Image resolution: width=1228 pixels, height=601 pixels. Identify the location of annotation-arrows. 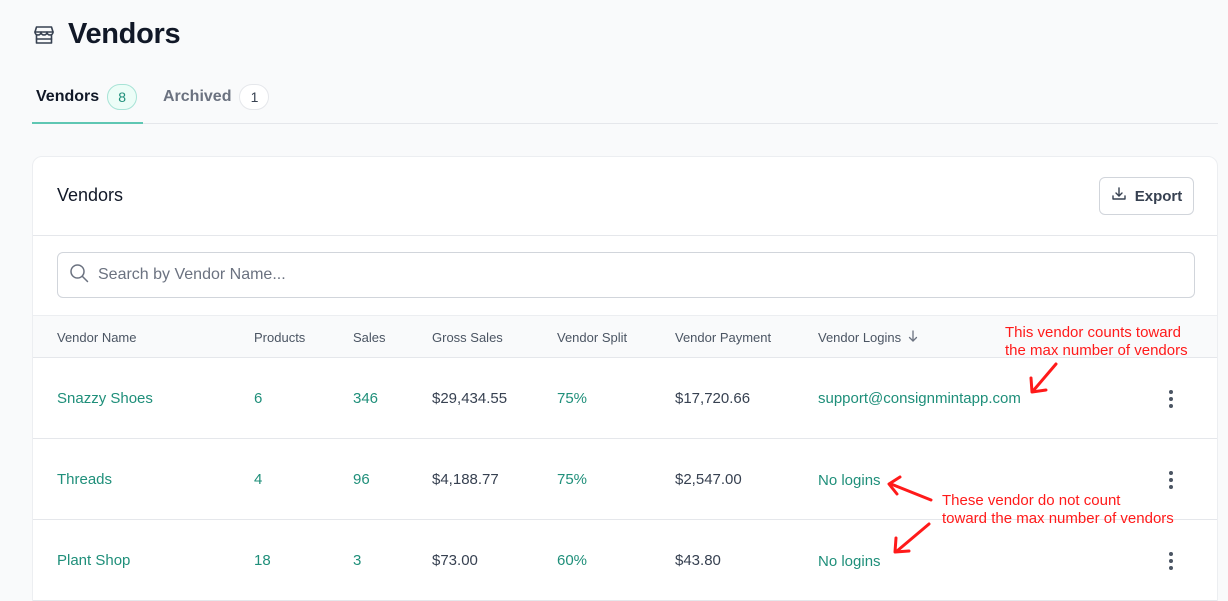
(972, 458).